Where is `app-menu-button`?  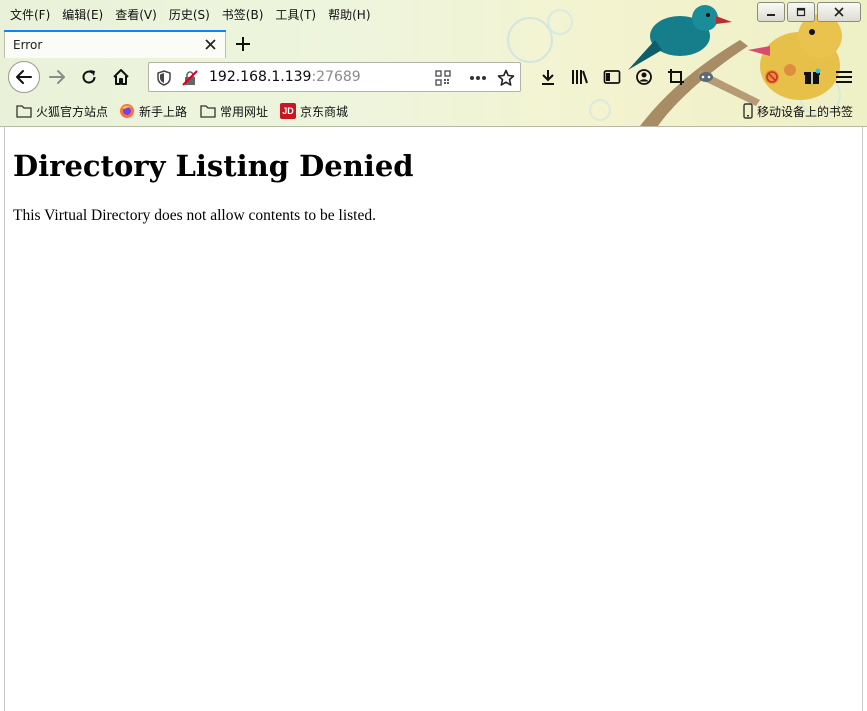 app-menu-button is located at coordinates (844, 77).